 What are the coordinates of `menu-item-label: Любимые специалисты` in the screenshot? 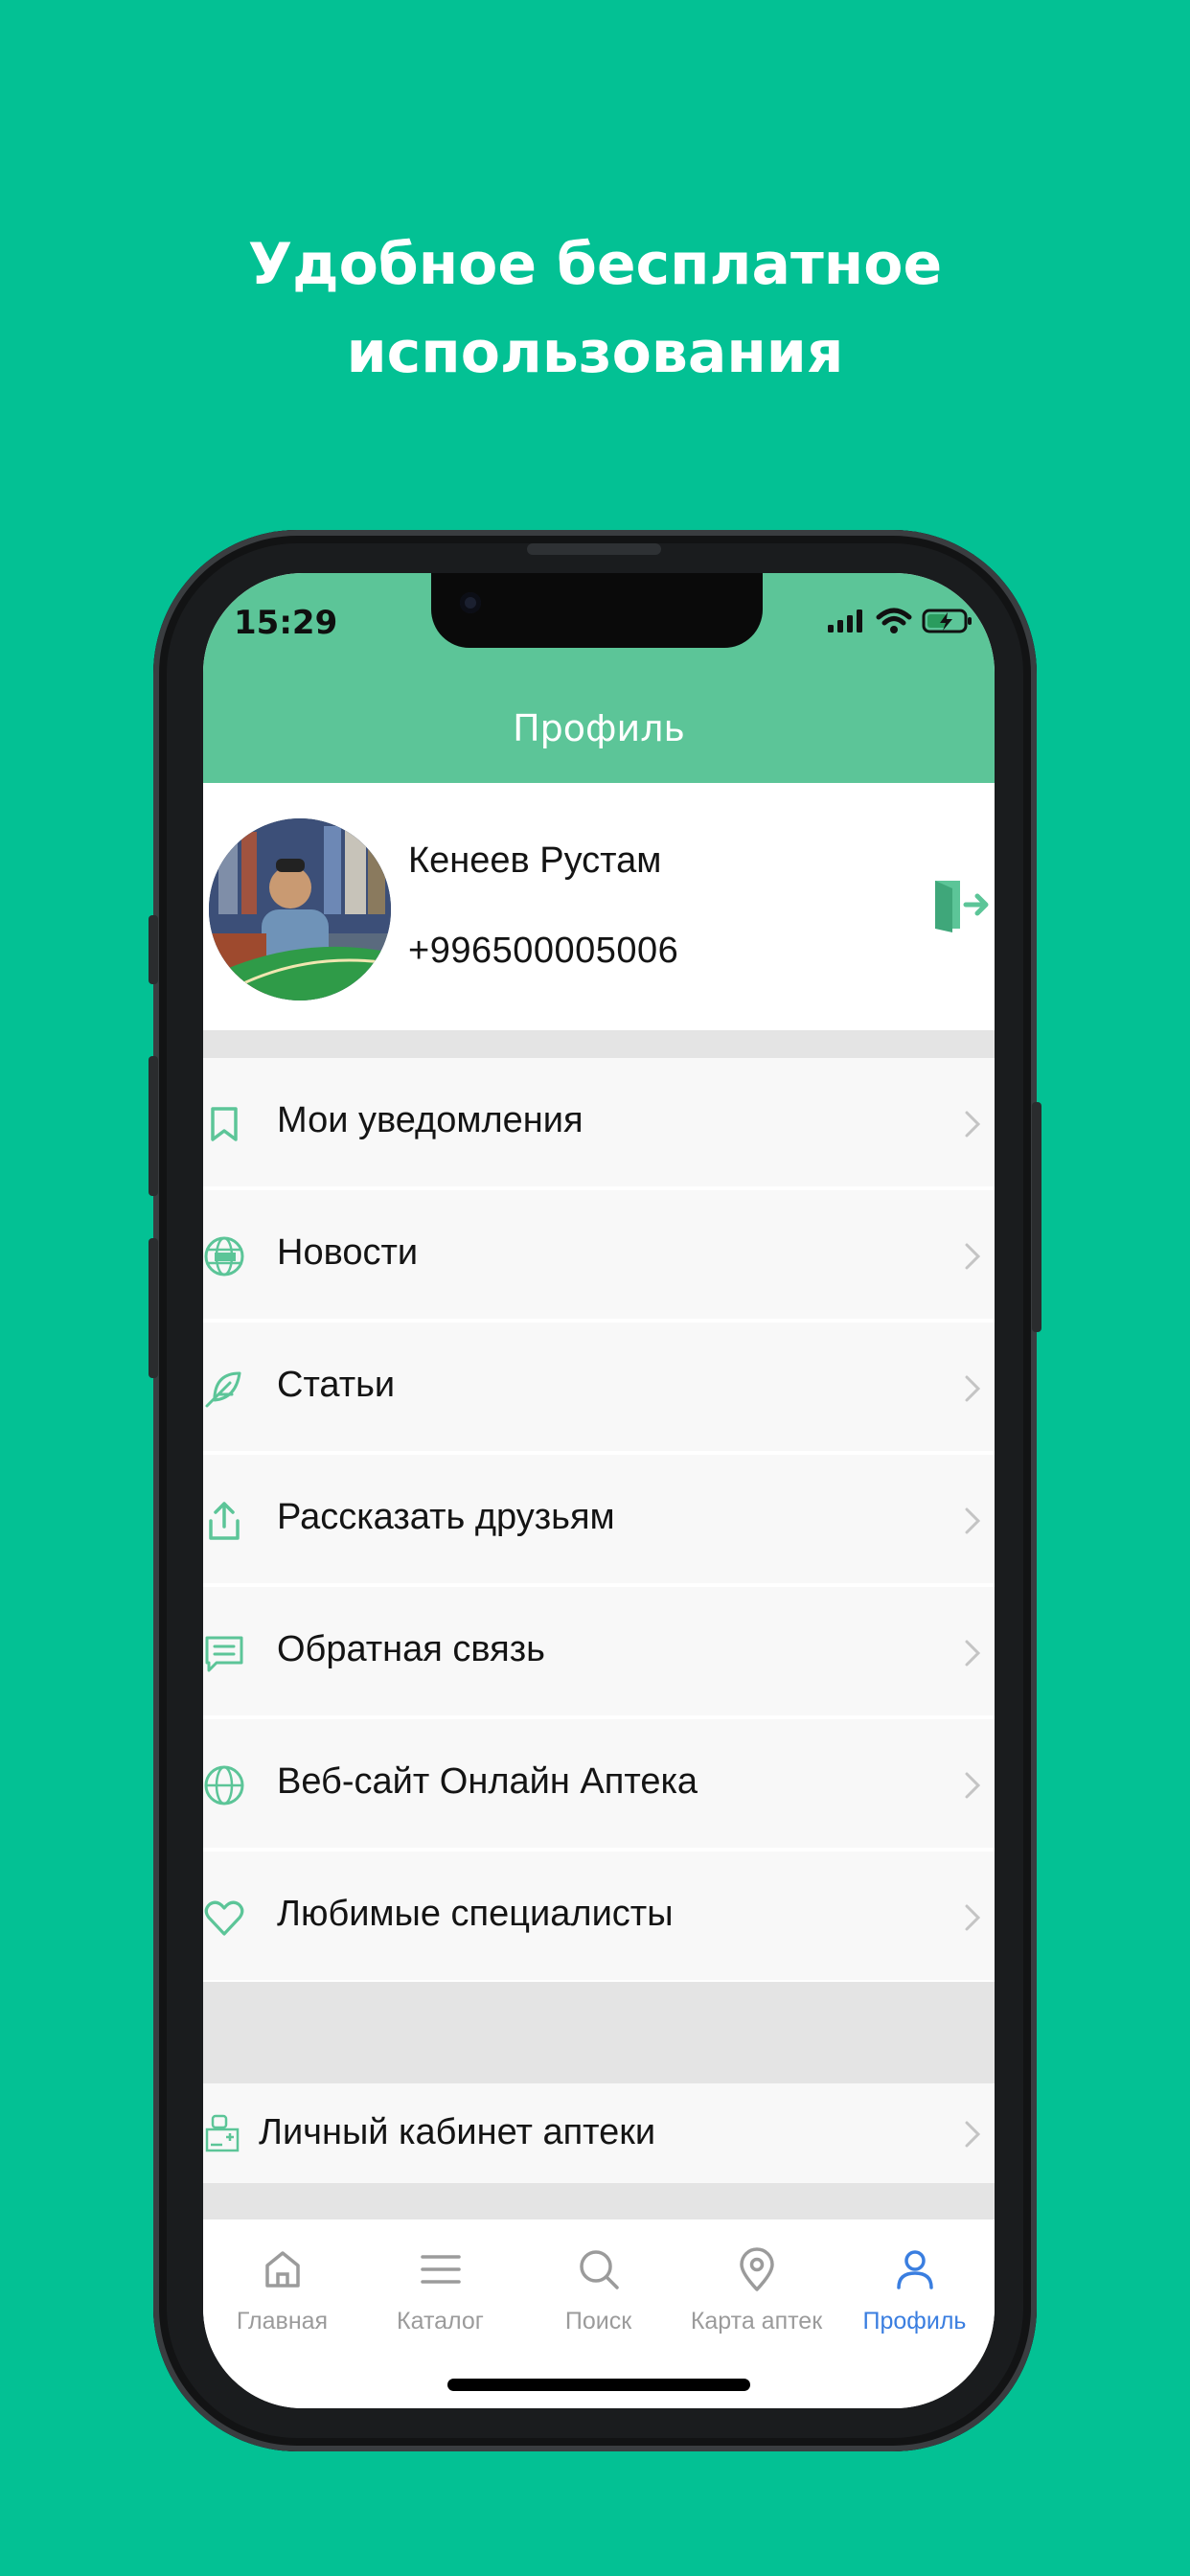 It's located at (476, 1914).